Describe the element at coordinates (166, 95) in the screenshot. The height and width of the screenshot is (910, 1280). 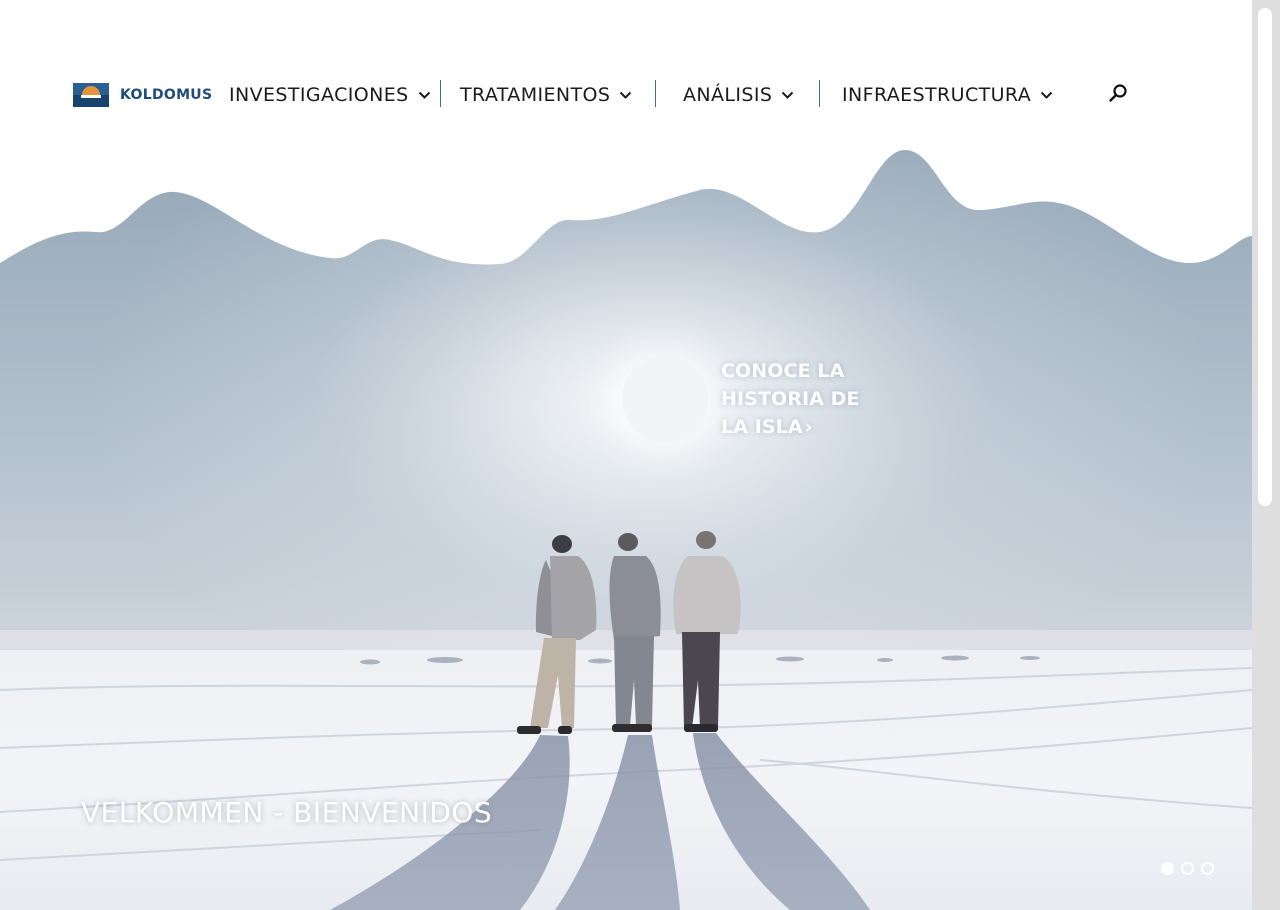
I see `logo-text: KOLDOMUS` at that location.